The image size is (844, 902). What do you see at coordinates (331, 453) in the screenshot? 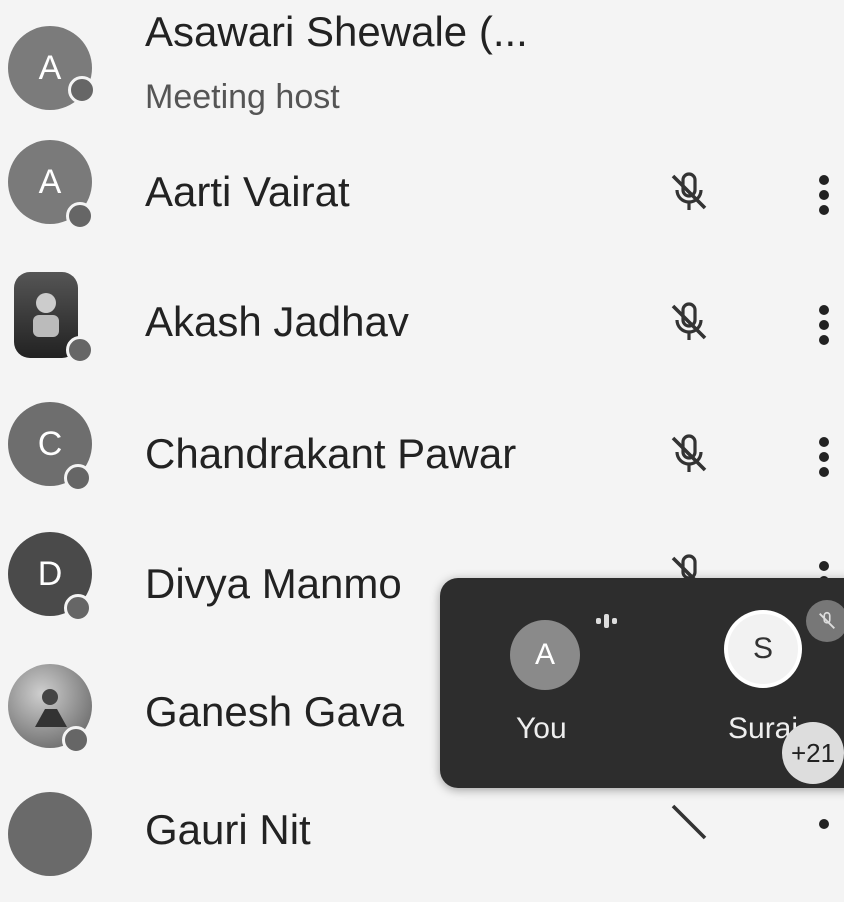
I see `participant-name: Chandrakant Pawar` at bounding box center [331, 453].